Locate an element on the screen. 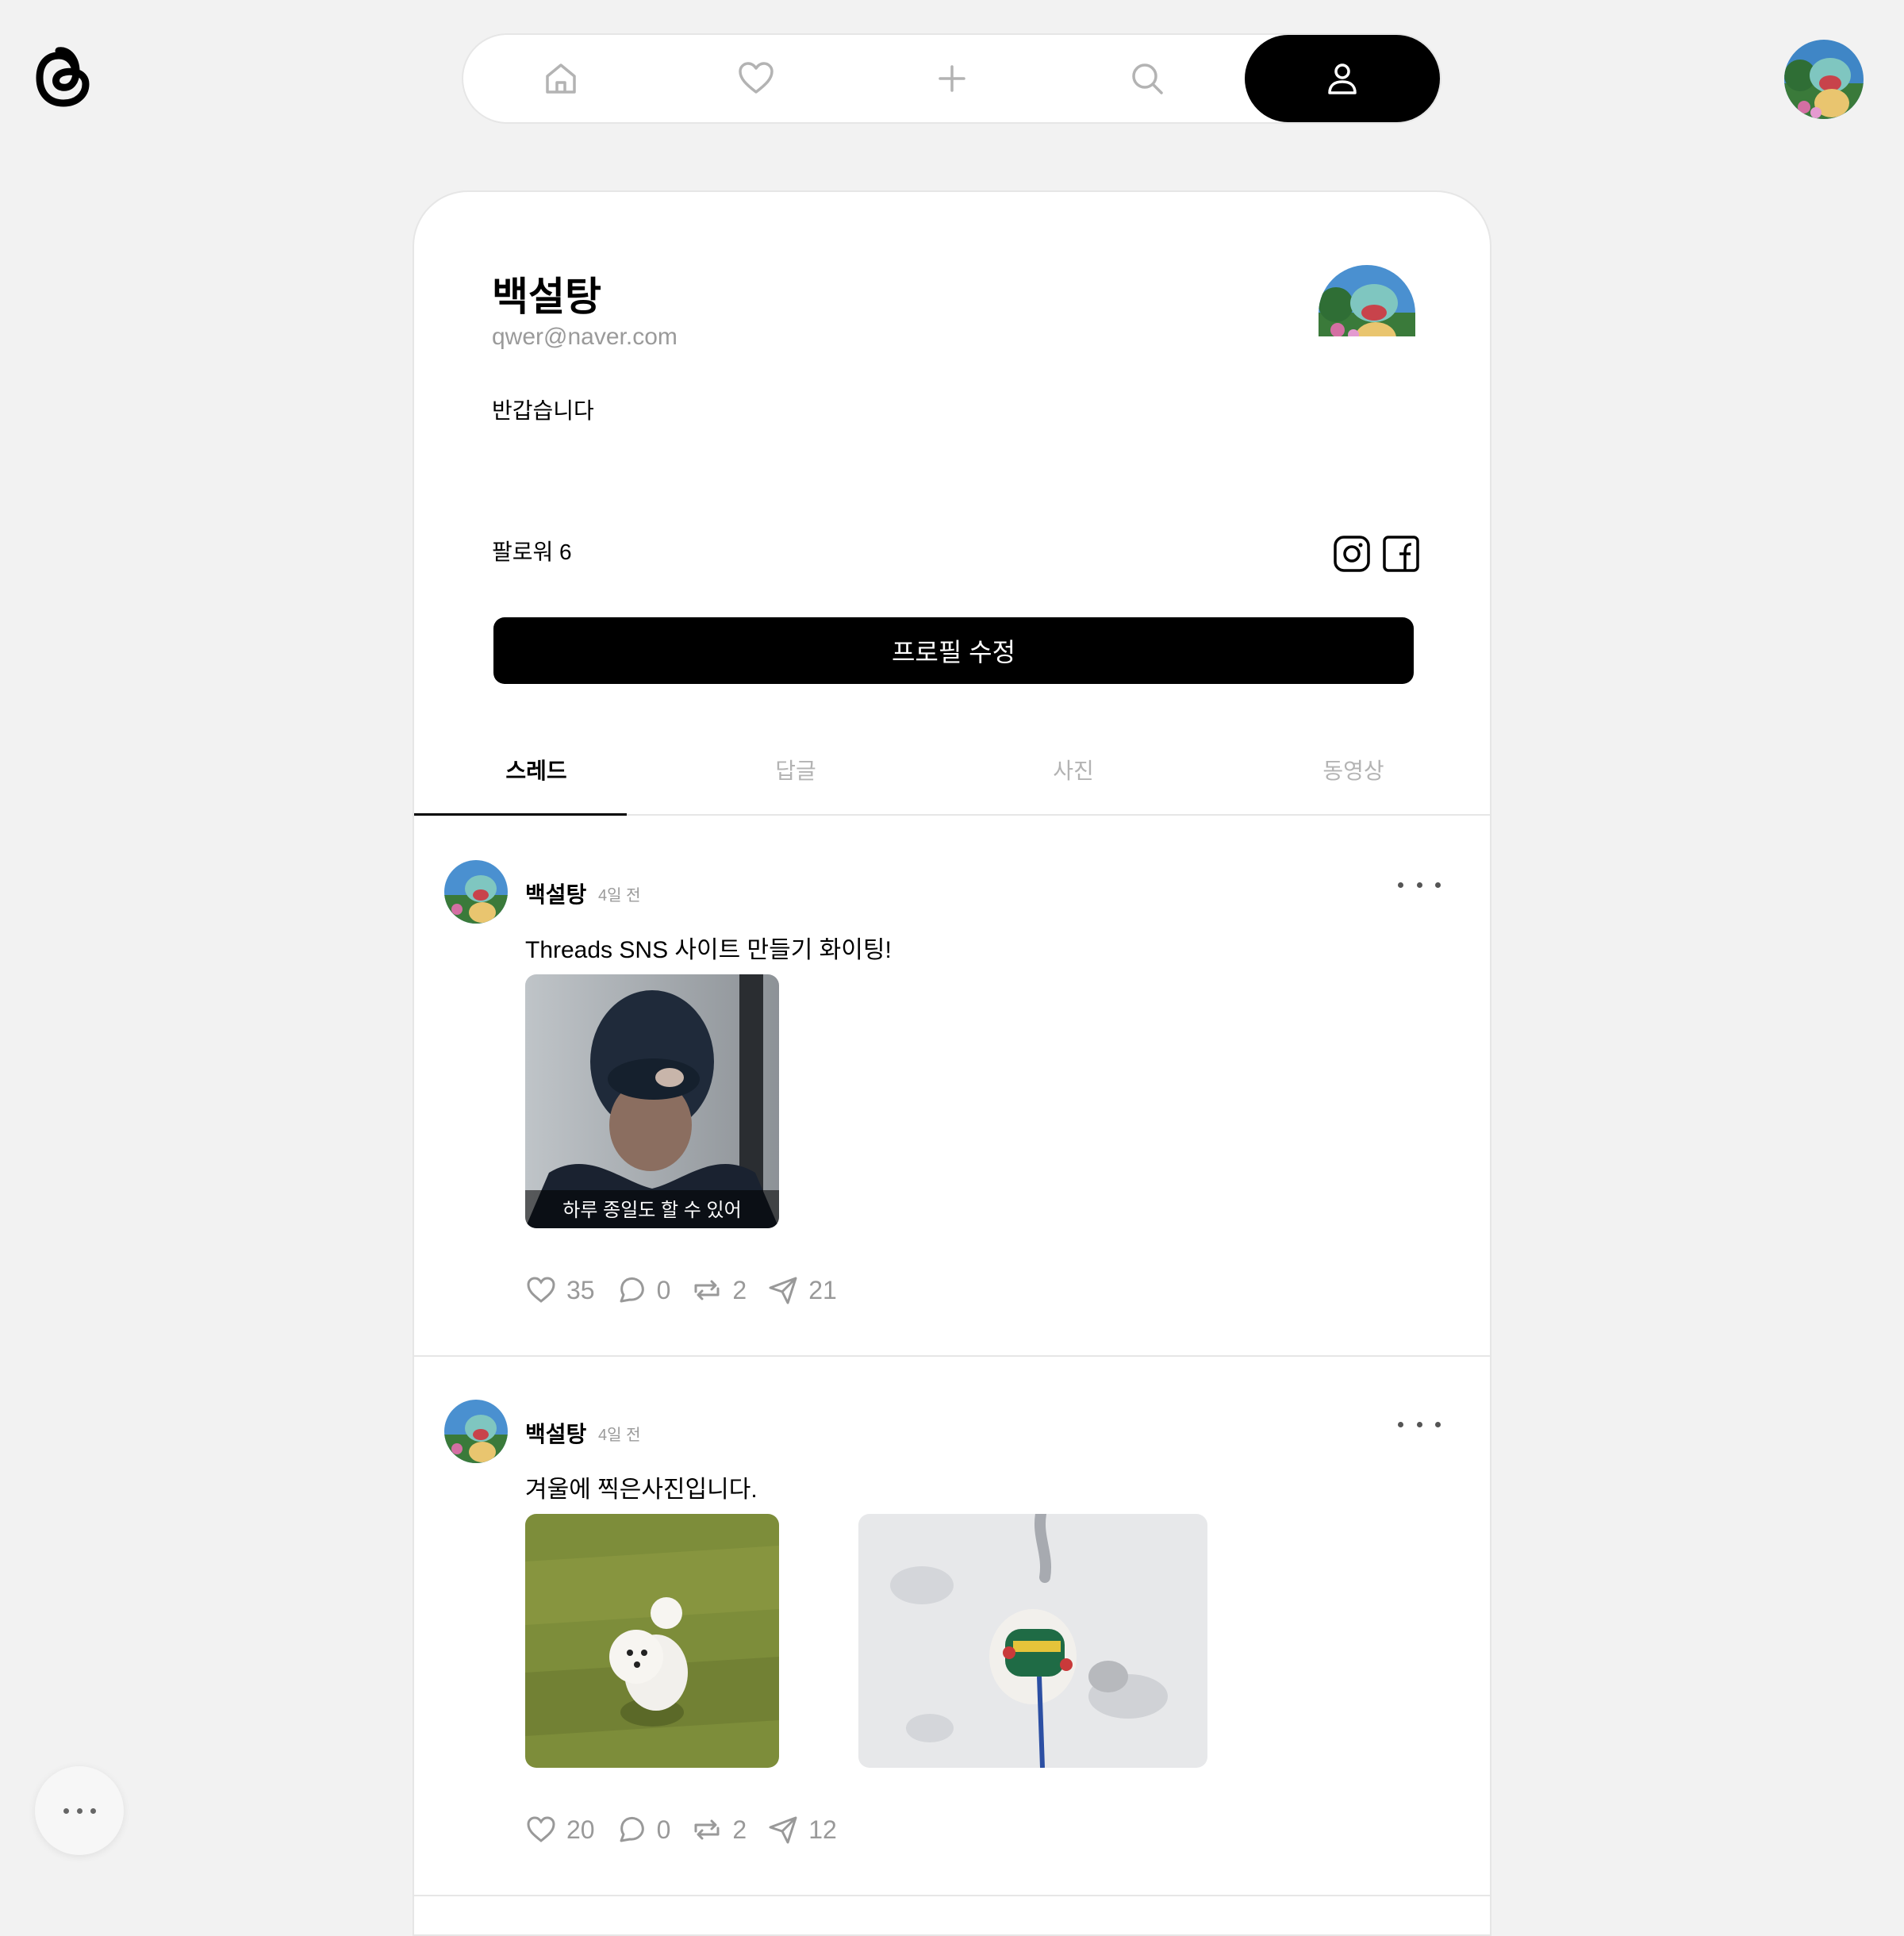 Image resolution: width=1904 pixels, height=1936 pixels. captain-image: 하루 종일도 할 수 있어 is located at coordinates (652, 1101).